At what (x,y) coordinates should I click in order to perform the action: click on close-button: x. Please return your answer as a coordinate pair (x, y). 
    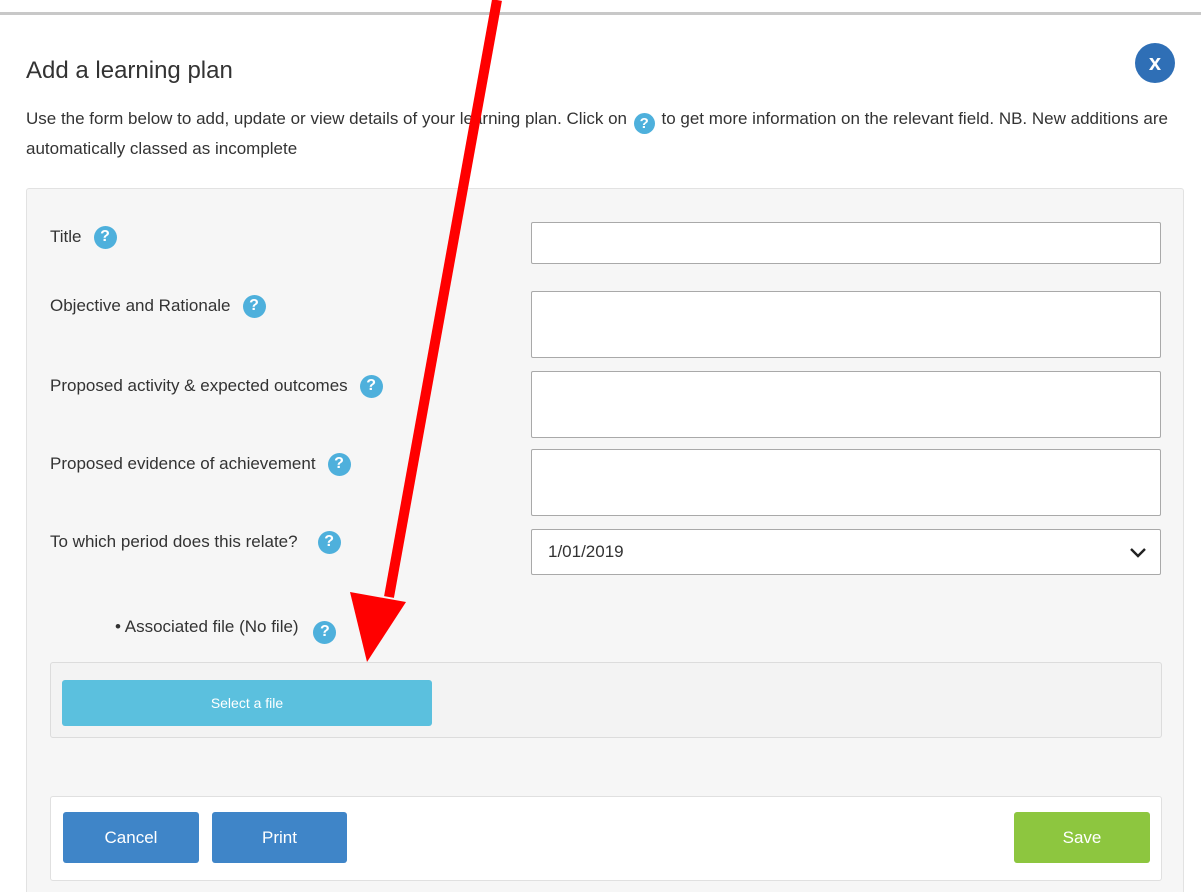
    Looking at the image, I should click on (1155, 63).